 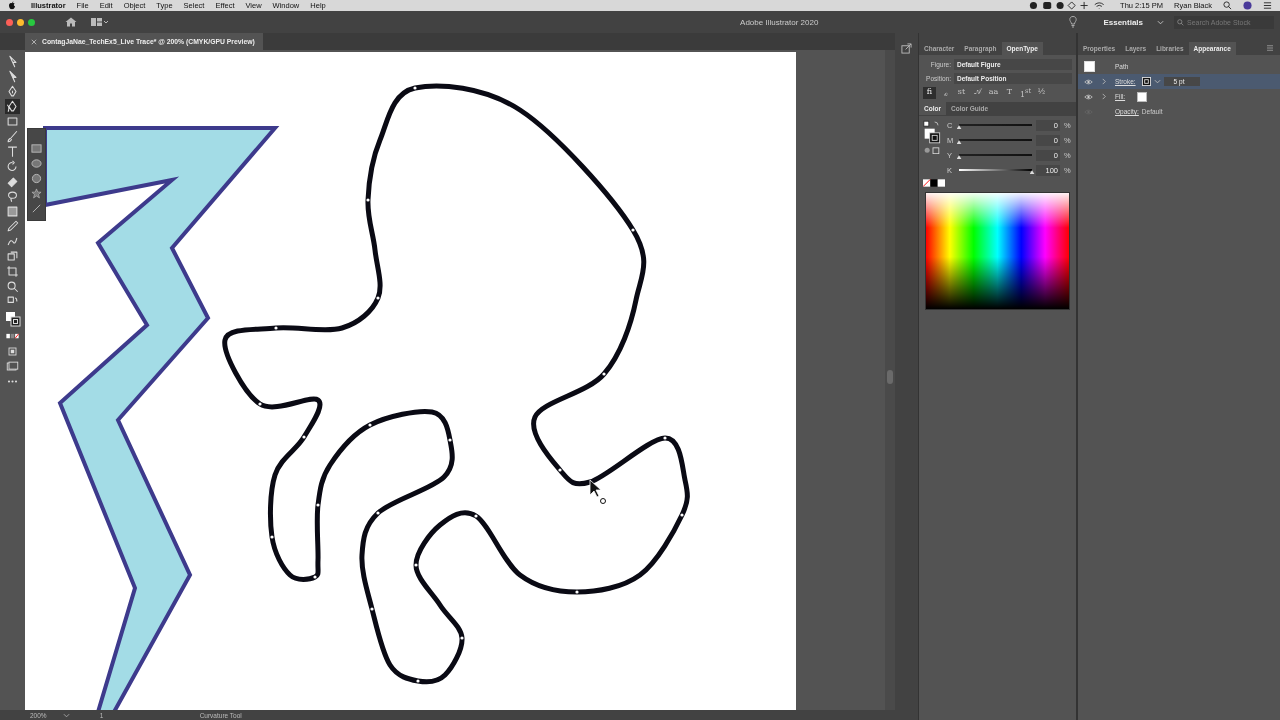 I want to click on color-spectrum, so click(x=997, y=250).